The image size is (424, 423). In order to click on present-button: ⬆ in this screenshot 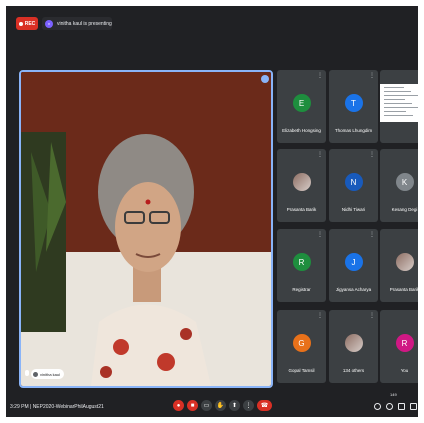, I will do `click(234, 405)`.